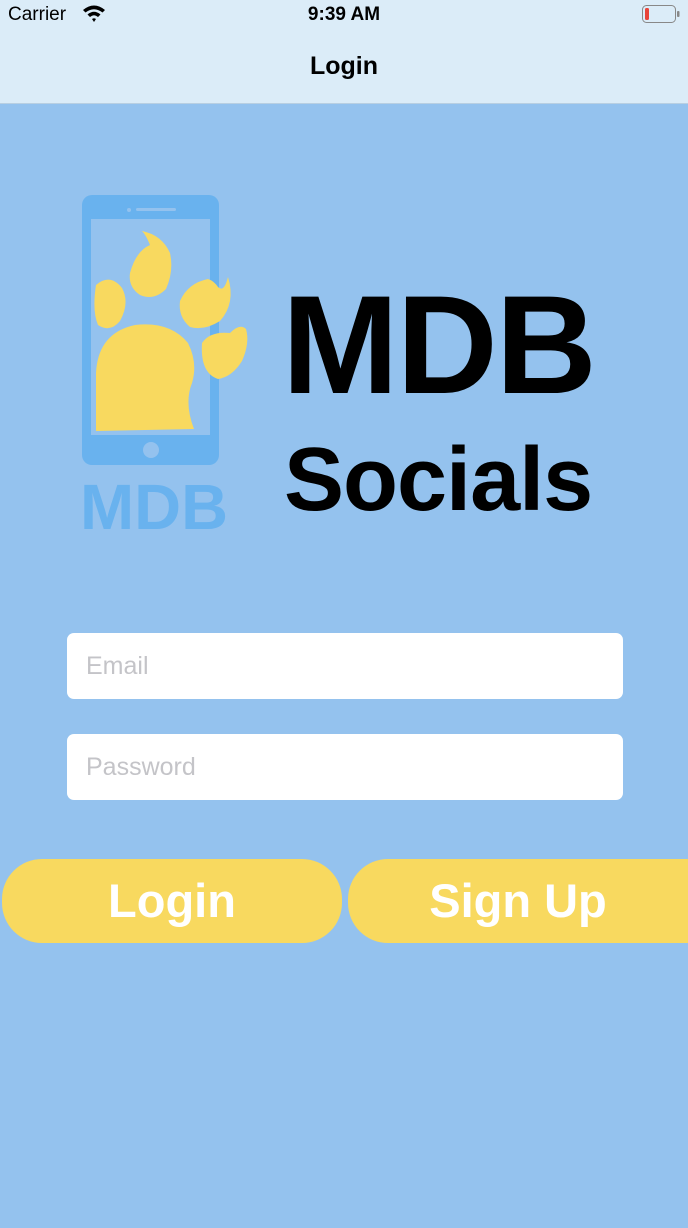 Image resolution: width=688 pixels, height=1228 pixels. What do you see at coordinates (172, 901) in the screenshot?
I see `login-button: Login` at bounding box center [172, 901].